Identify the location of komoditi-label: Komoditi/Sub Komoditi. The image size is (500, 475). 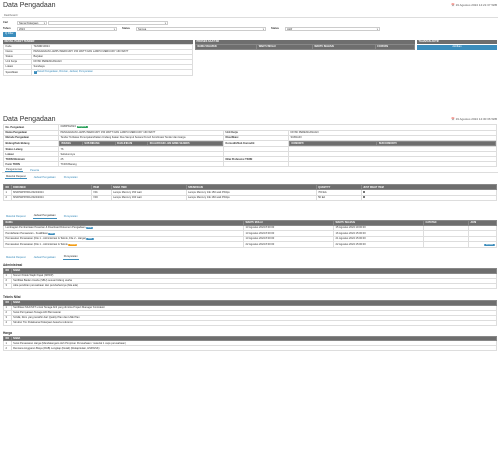
(256, 143).